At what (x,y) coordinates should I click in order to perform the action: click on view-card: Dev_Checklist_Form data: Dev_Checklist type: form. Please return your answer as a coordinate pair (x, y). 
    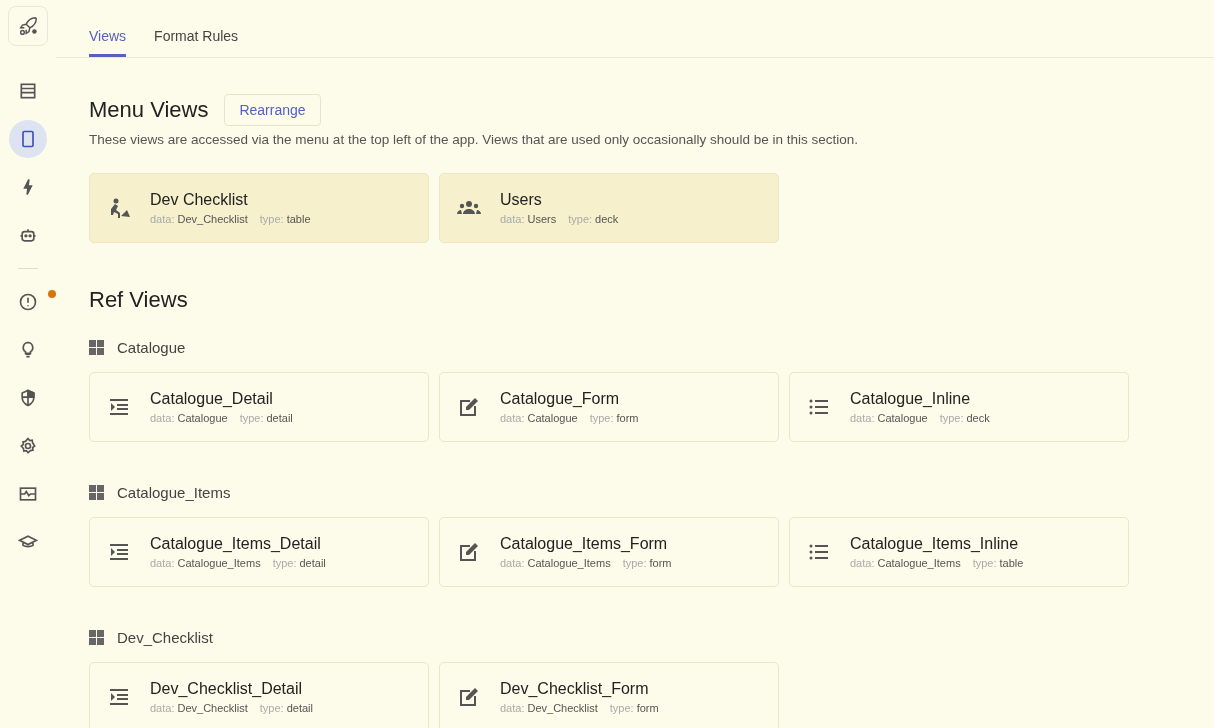
    Looking at the image, I should click on (609, 695).